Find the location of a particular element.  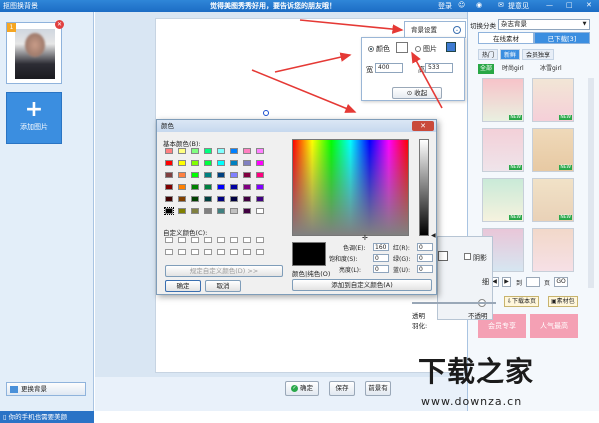

blue-input: 0 is located at coordinates (425, 269).